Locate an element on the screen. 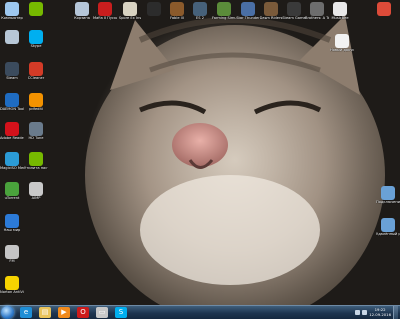 This screenshot has height=319, width=400. desktop-icon-nvidia-settings: Утилита настройки is located at coordinates (36, 161).